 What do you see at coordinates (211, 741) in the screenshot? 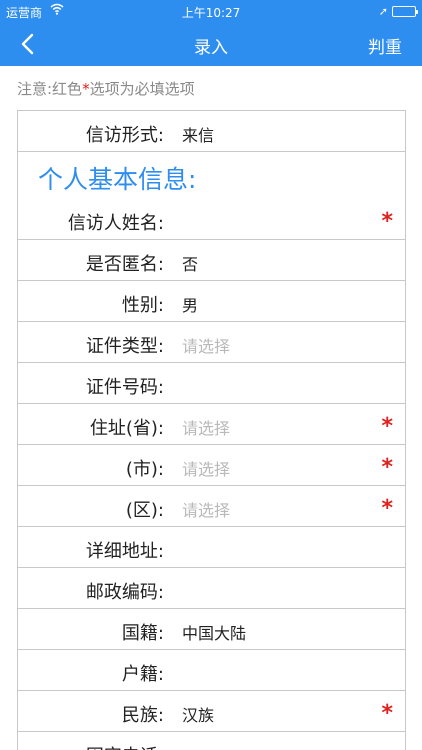
I see `form-row-landline-phone: 固定电话:` at bounding box center [211, 741].